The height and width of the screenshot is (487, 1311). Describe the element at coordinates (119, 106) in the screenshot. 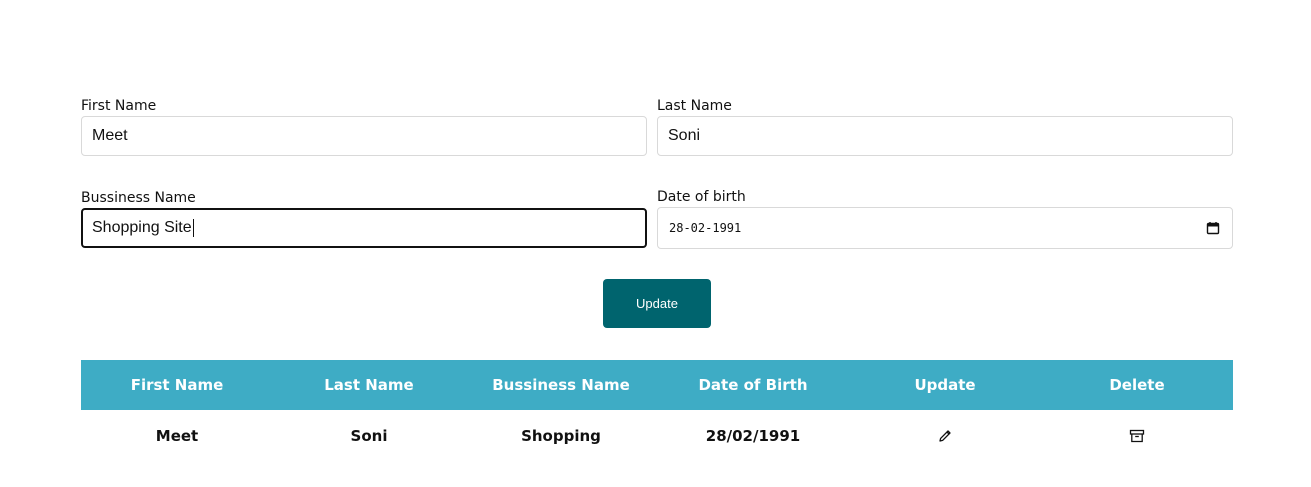

I see `first-name-label: First Name` at that location.